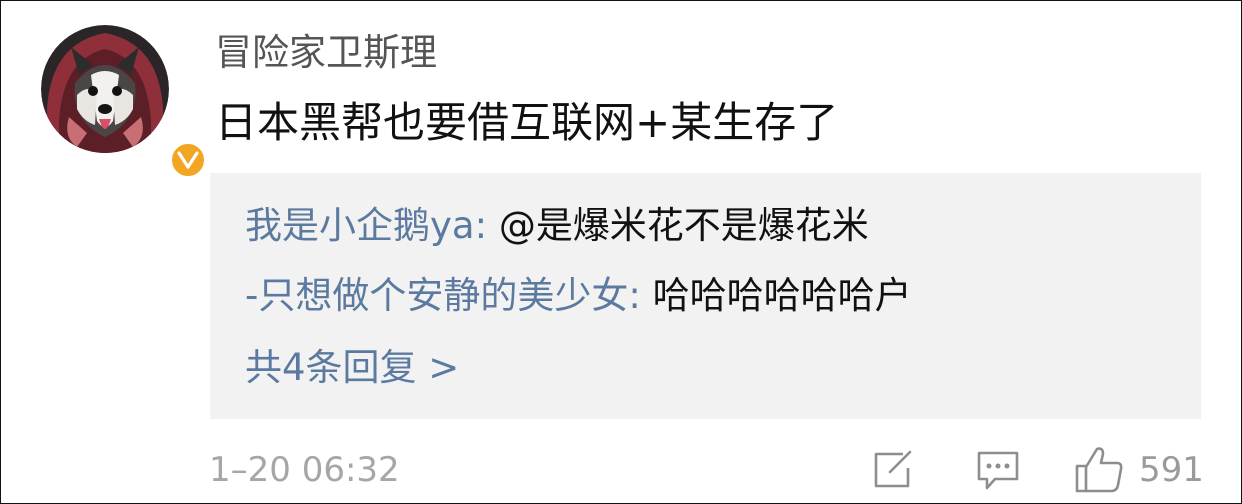  I want to click on comment-button, so click(998, 470).